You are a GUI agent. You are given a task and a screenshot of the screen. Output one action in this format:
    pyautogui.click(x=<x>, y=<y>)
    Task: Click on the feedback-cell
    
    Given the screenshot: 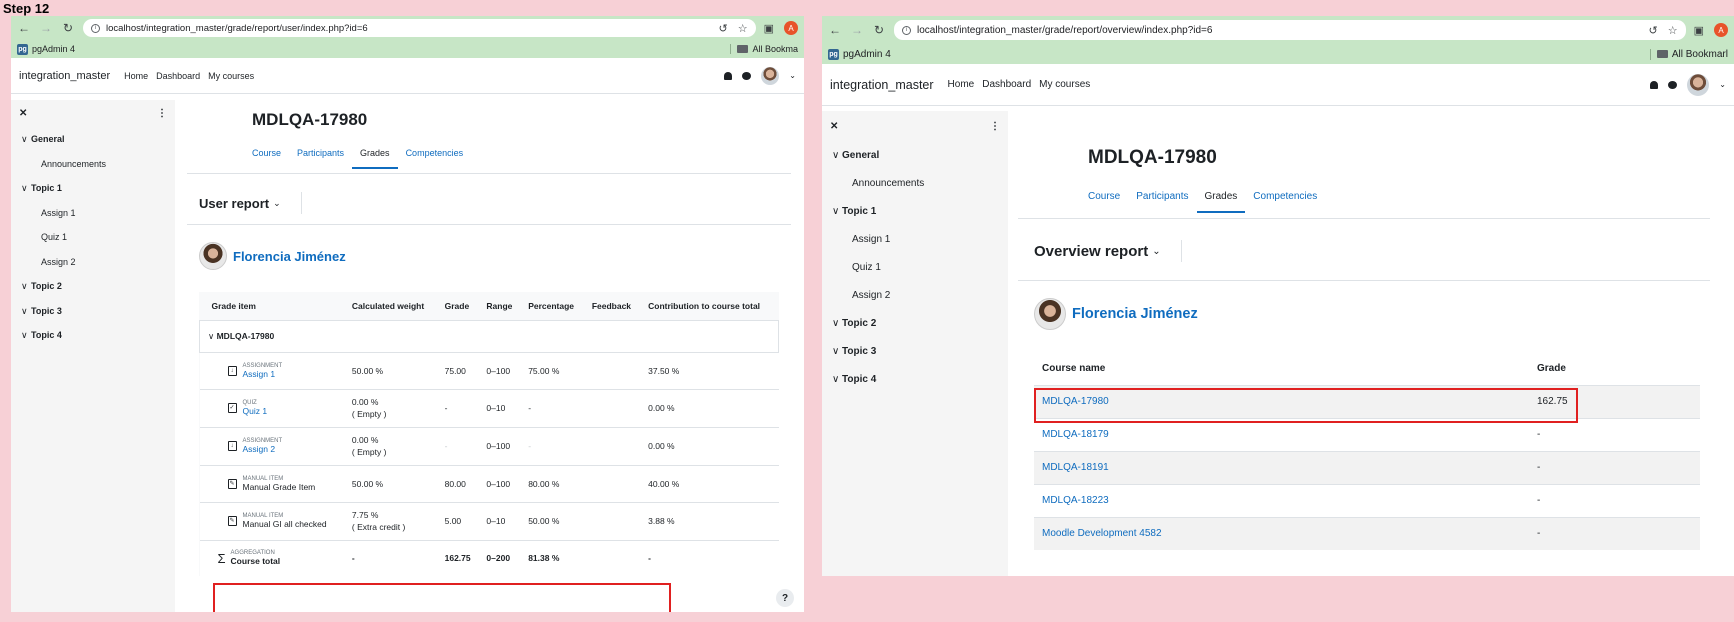 What is the action you would take?
    pyautogui.click(x=614, y=521)
    